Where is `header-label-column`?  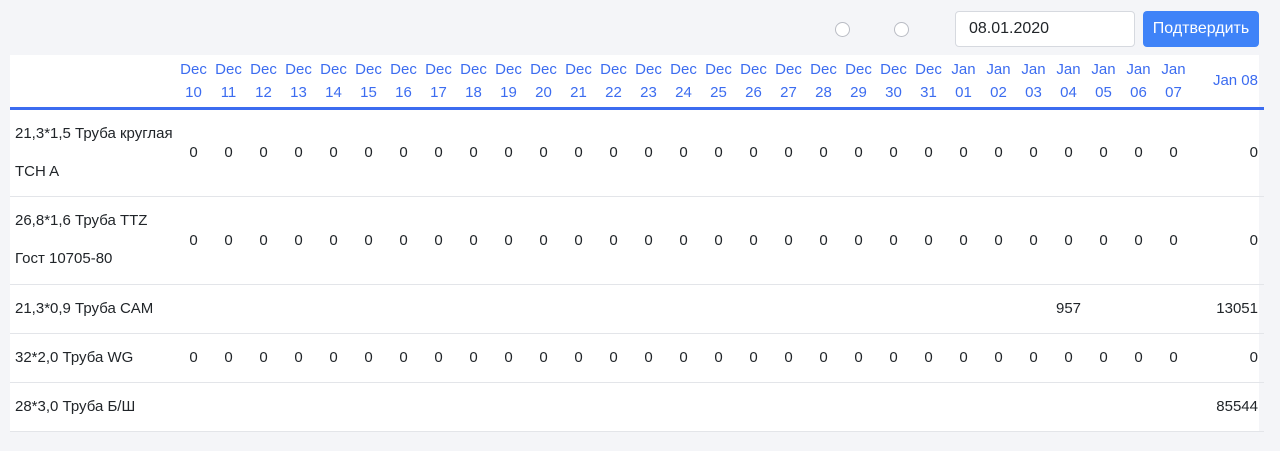 header-label-column is located at coordinates (93, 82).